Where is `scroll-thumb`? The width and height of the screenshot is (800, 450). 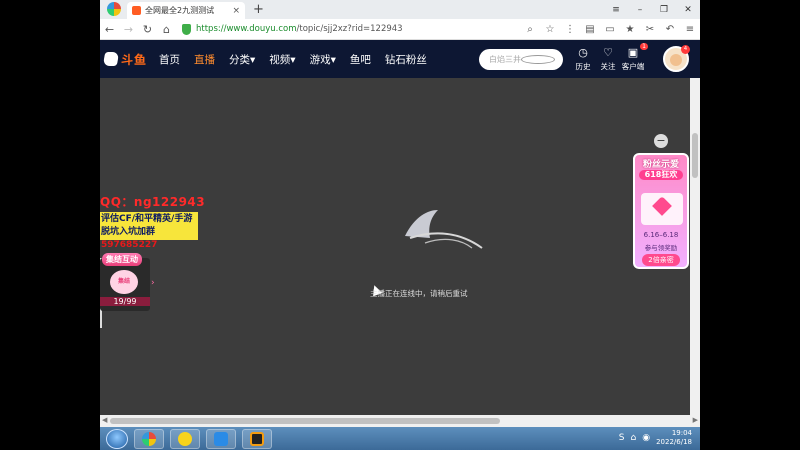 scroll-thumb is located at coordinates (695, 155).